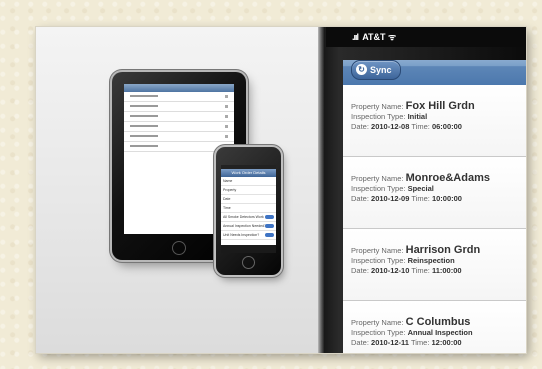 The width and height of the screenshot is (542, 369). Describe the element at coordinates (321, 190) in the screenshot. I see `device-edge` at that location.